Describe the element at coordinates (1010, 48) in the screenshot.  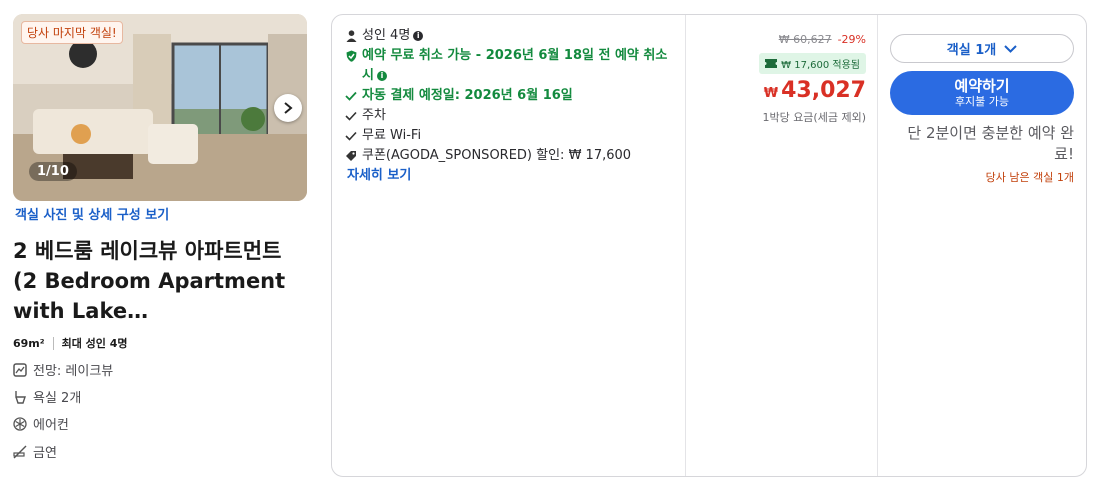
I see `chevron-down-icon` at that location.